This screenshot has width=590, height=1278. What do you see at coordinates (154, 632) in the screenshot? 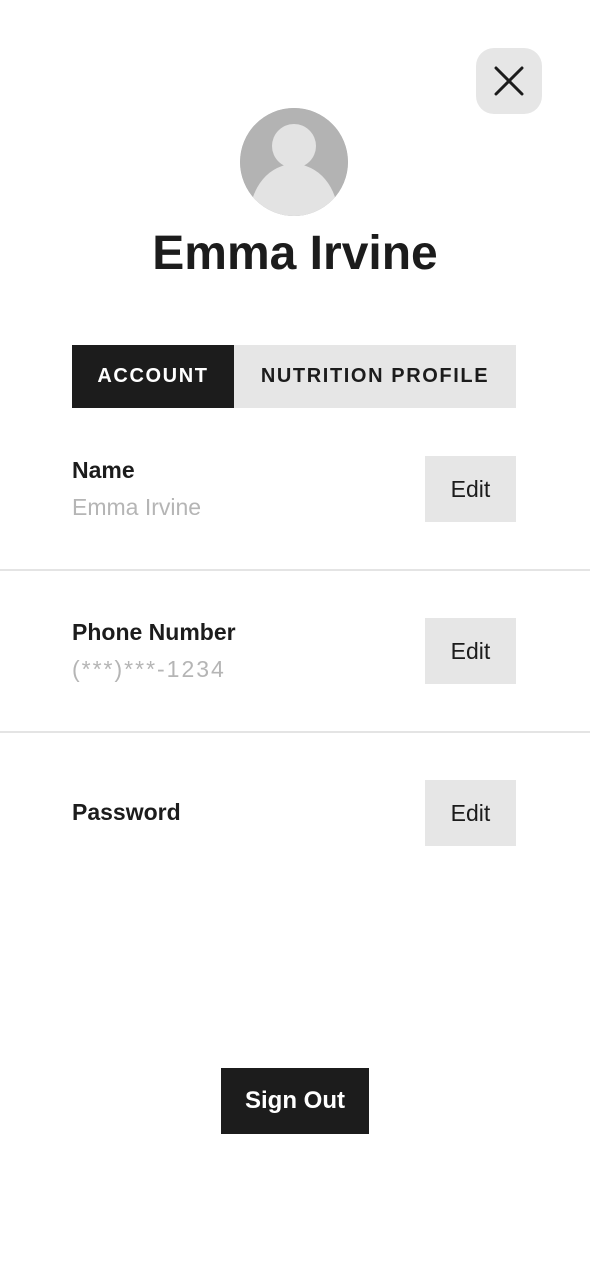
I see `phone-number-label: Phone Number` at bounding box center [154, 632].